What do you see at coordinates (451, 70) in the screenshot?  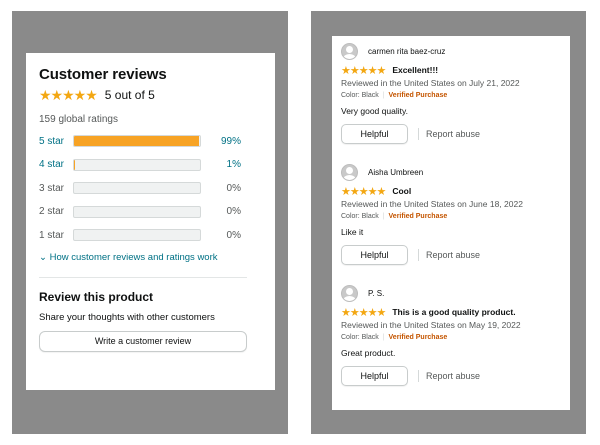 I see `review-rating-row: ★★★★★ Excellent!!!` at bounding box center [451, 70].